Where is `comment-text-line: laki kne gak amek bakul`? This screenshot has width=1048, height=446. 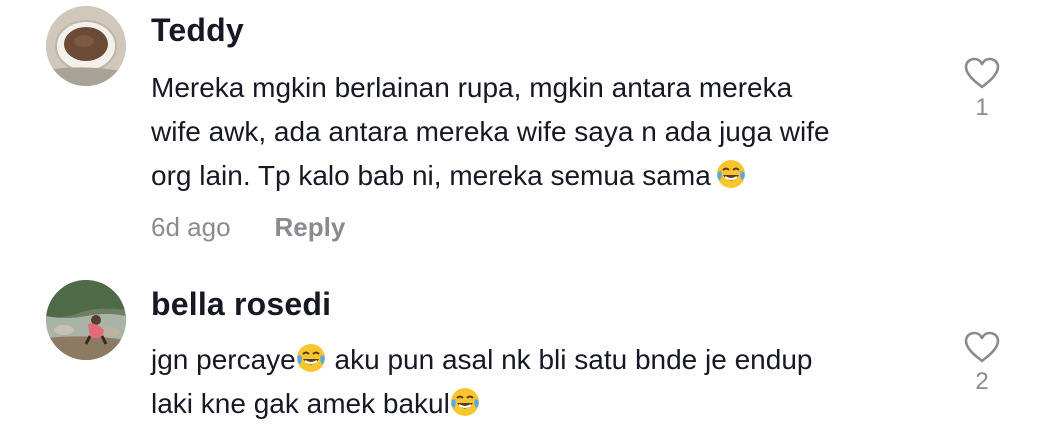 comment-text-line: laki kne gak amek bakul is located at coordinates (546, 404).